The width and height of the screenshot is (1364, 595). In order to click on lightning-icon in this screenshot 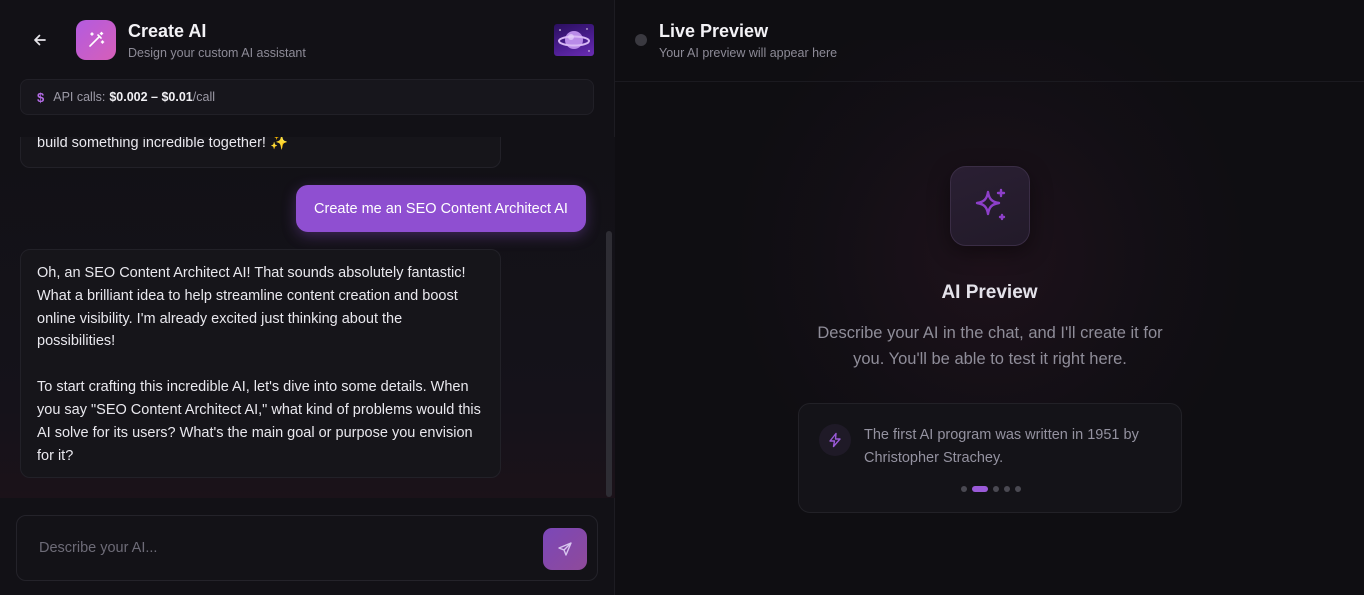, I will do `click(835, 440)`.